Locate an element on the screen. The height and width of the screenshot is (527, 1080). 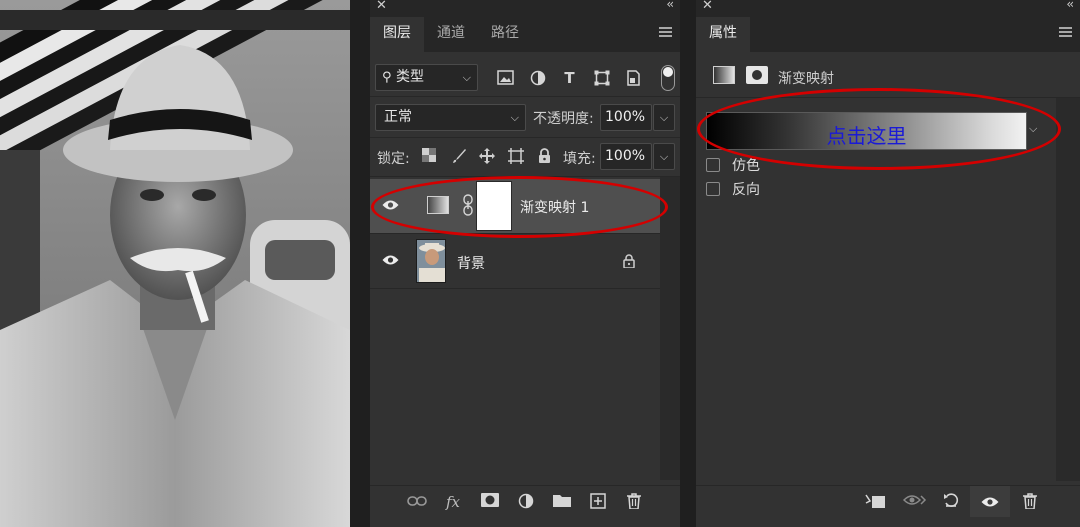
mask-icon is located at coordinates (490, 502).